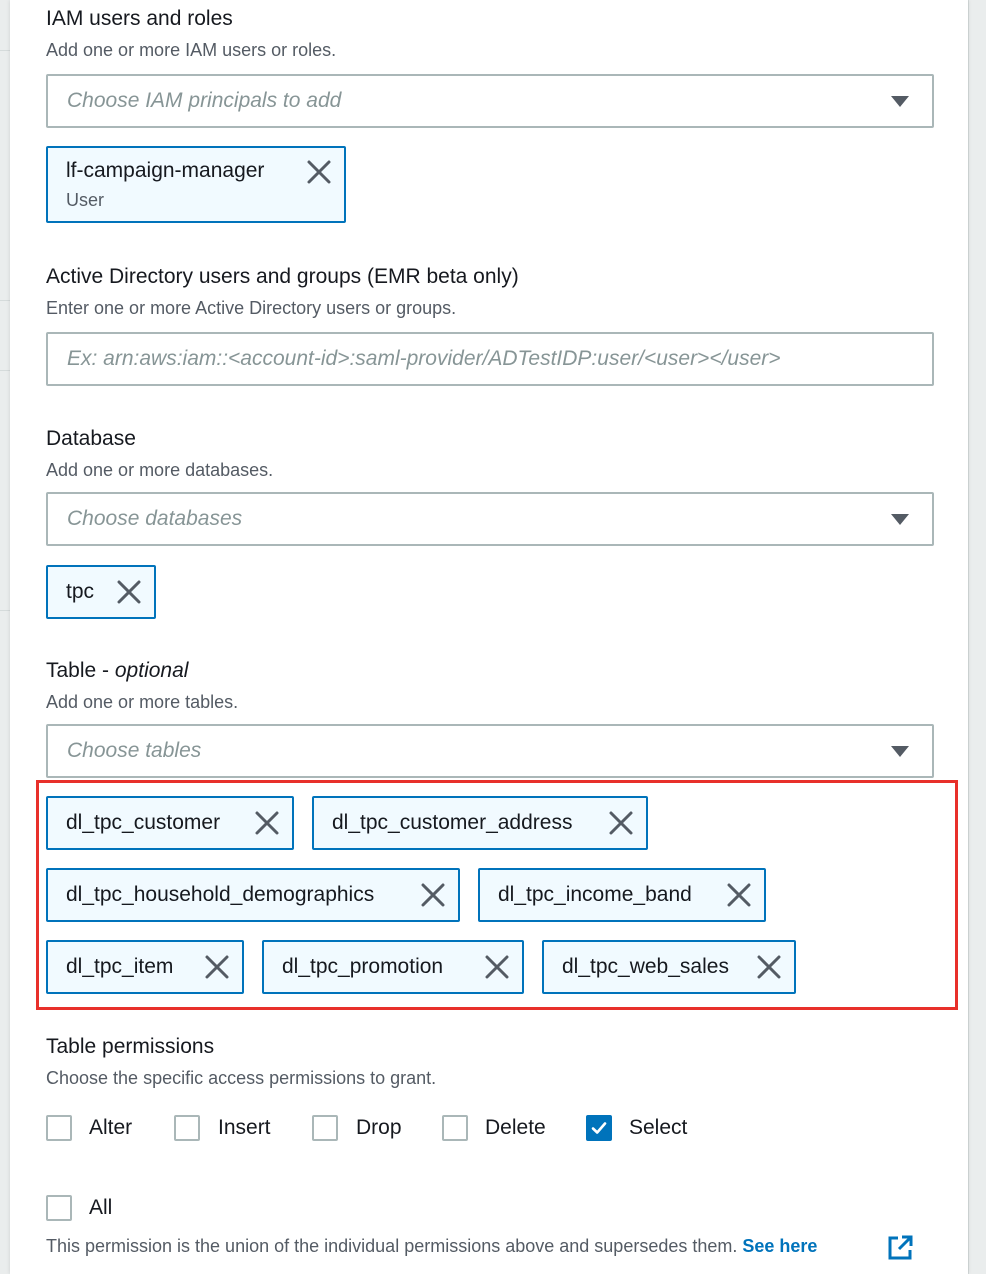 Image resolution: width=986 pixels, height=1274 pixels. Describe the element at coordinates (187, 1128) in the screenshot. I see `insert-checkbox` at that location.